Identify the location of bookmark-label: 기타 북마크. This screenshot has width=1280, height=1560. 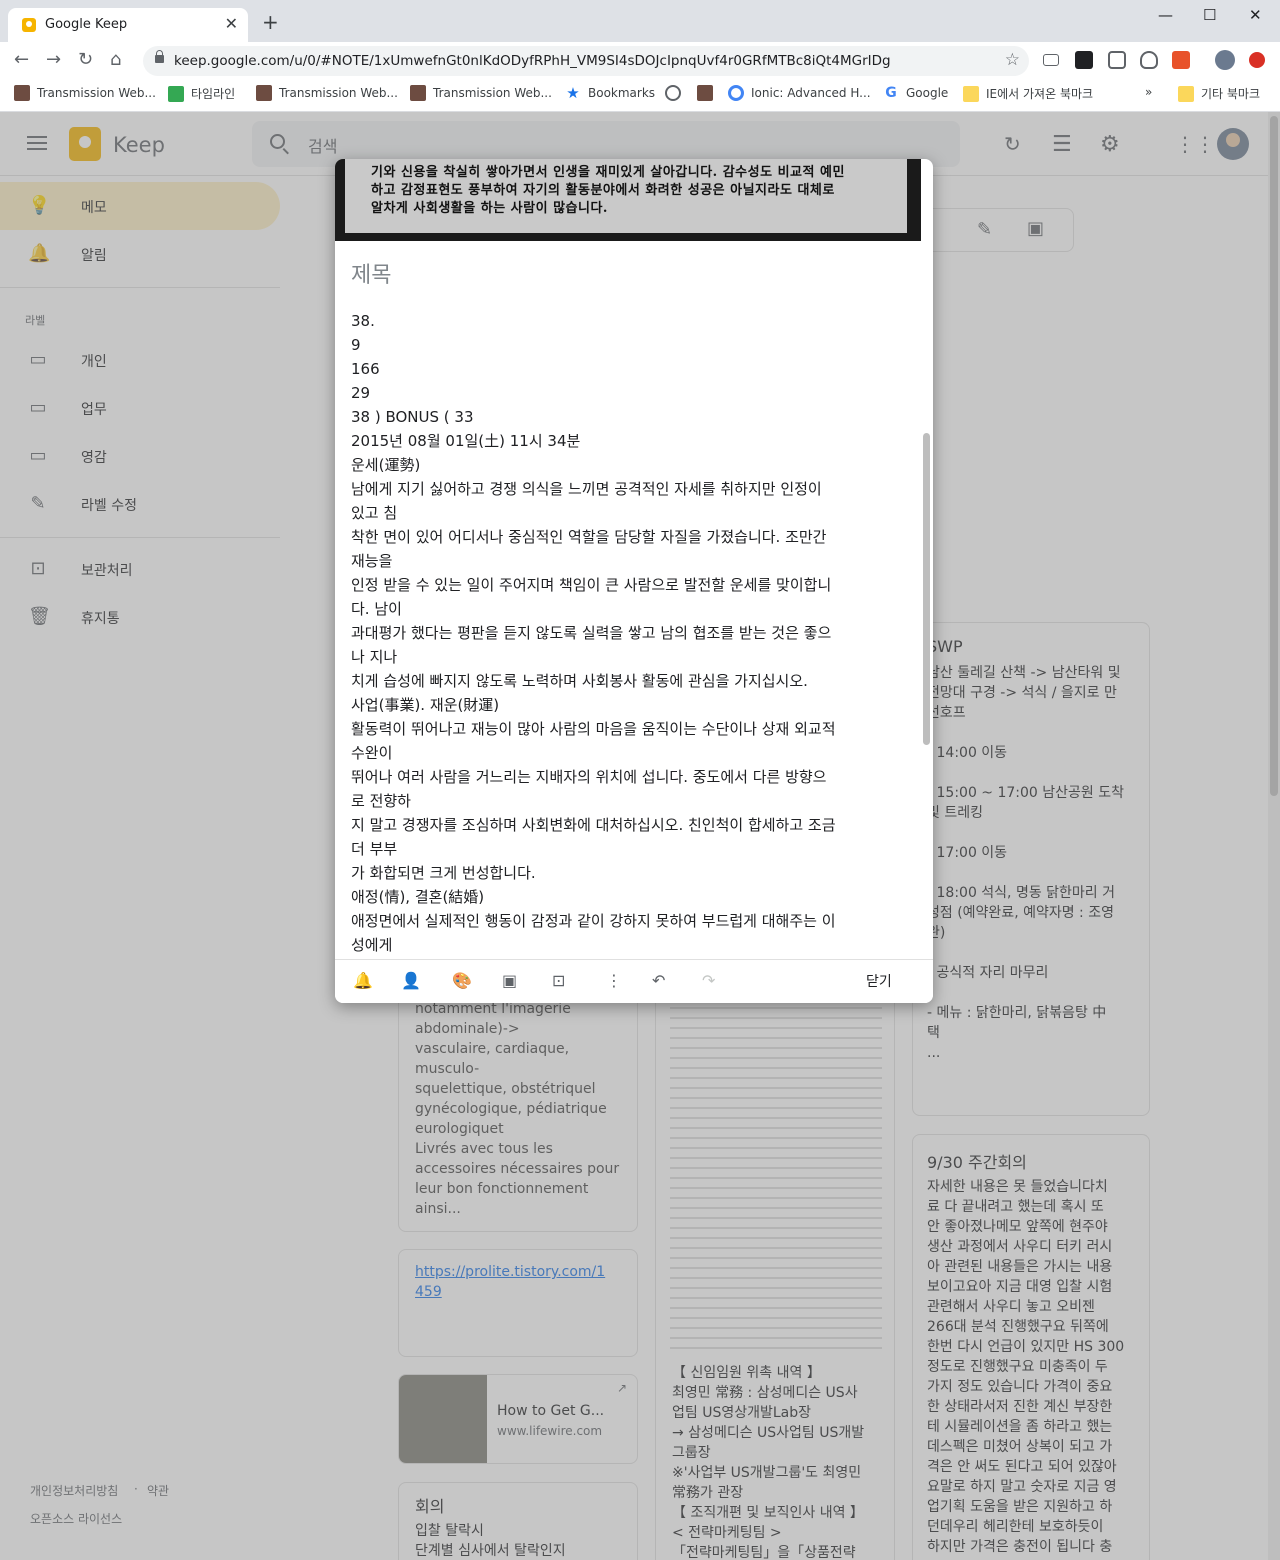
(1231, 94).